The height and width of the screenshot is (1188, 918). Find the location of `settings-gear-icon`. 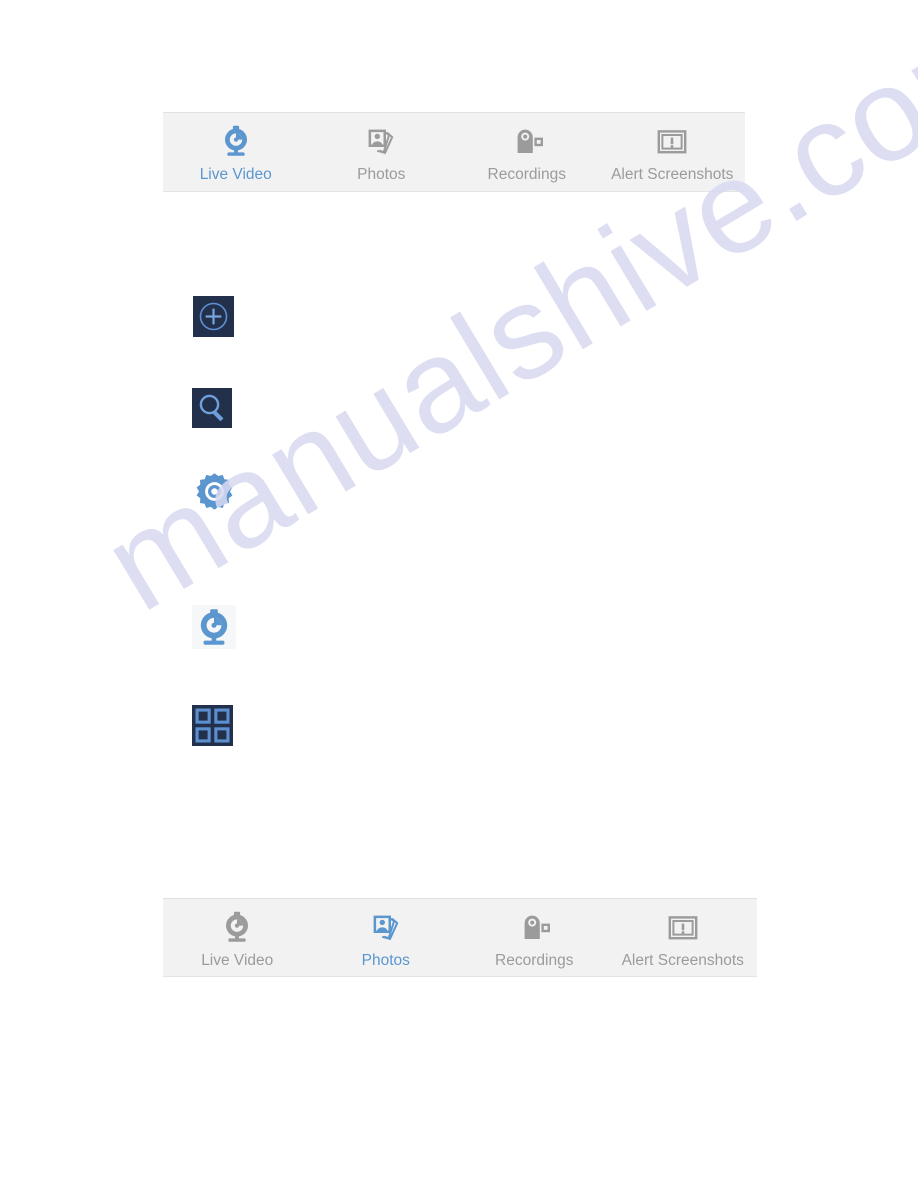

settings-gear-icon is located at coordinates (214, 491).